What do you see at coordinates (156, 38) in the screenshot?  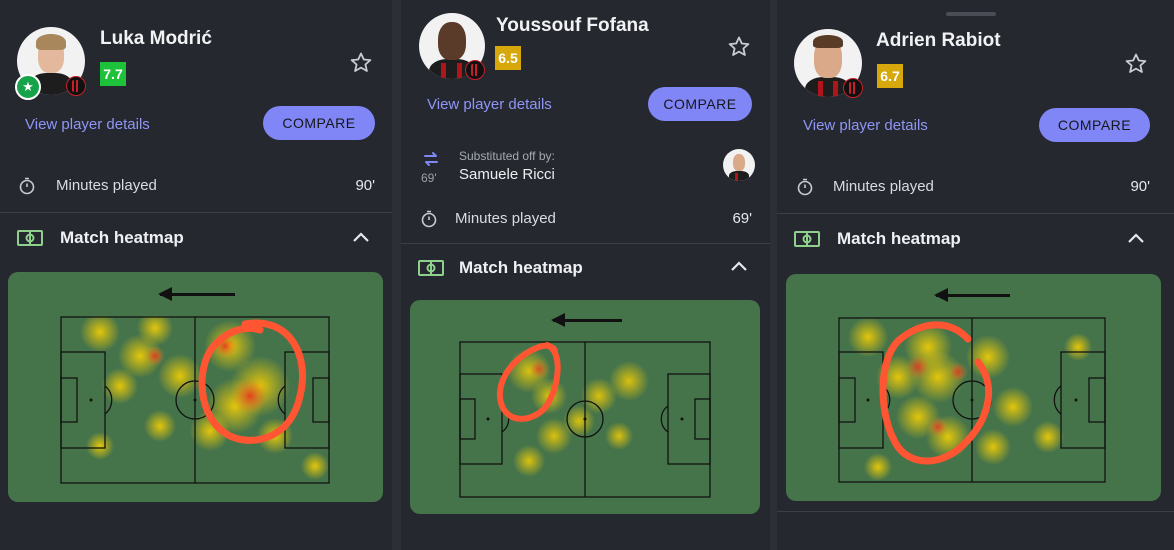 I see `player-name: Luka Modrić` at bounding box center [156, 38].